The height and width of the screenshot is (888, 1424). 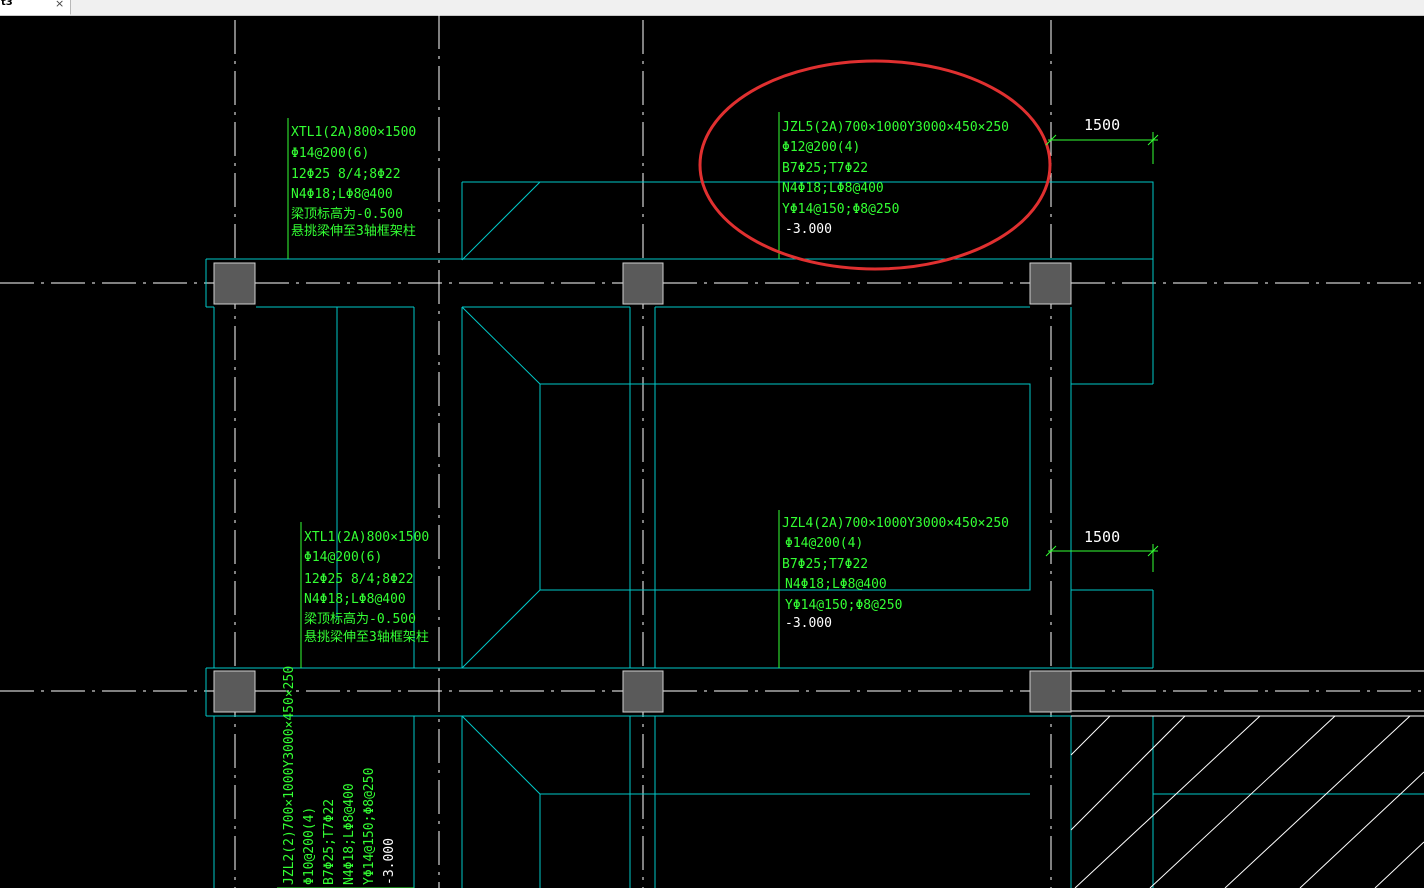 What do you see at coordinates (309, 846) in the screenshot?
I see `svg-text: Φ10@200(4)` at bounding box center [309, 846].